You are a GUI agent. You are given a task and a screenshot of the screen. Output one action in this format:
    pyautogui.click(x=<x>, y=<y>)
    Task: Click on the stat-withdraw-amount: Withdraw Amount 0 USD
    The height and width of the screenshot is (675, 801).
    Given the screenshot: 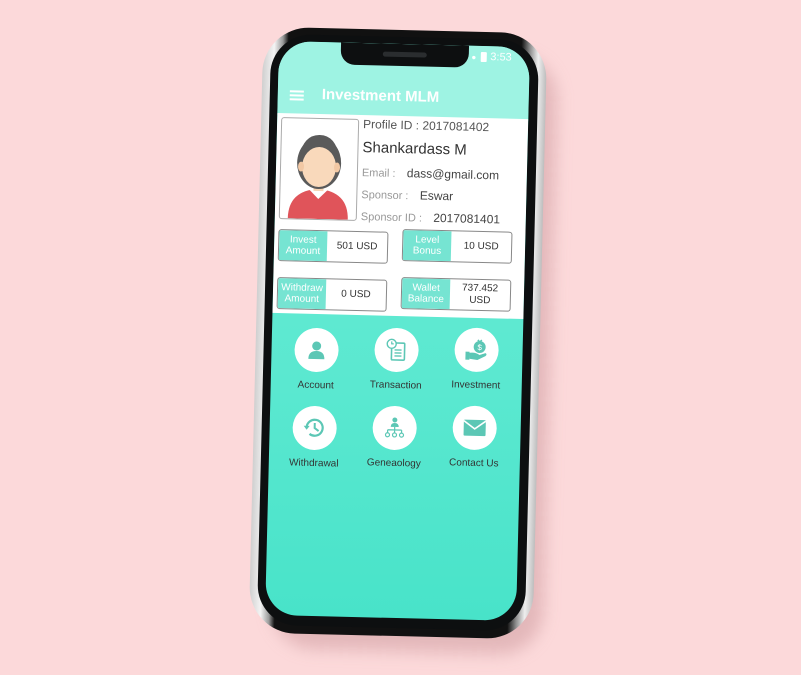 What is the action you would take?
    pyautogui.click(x=332, y=294)
    